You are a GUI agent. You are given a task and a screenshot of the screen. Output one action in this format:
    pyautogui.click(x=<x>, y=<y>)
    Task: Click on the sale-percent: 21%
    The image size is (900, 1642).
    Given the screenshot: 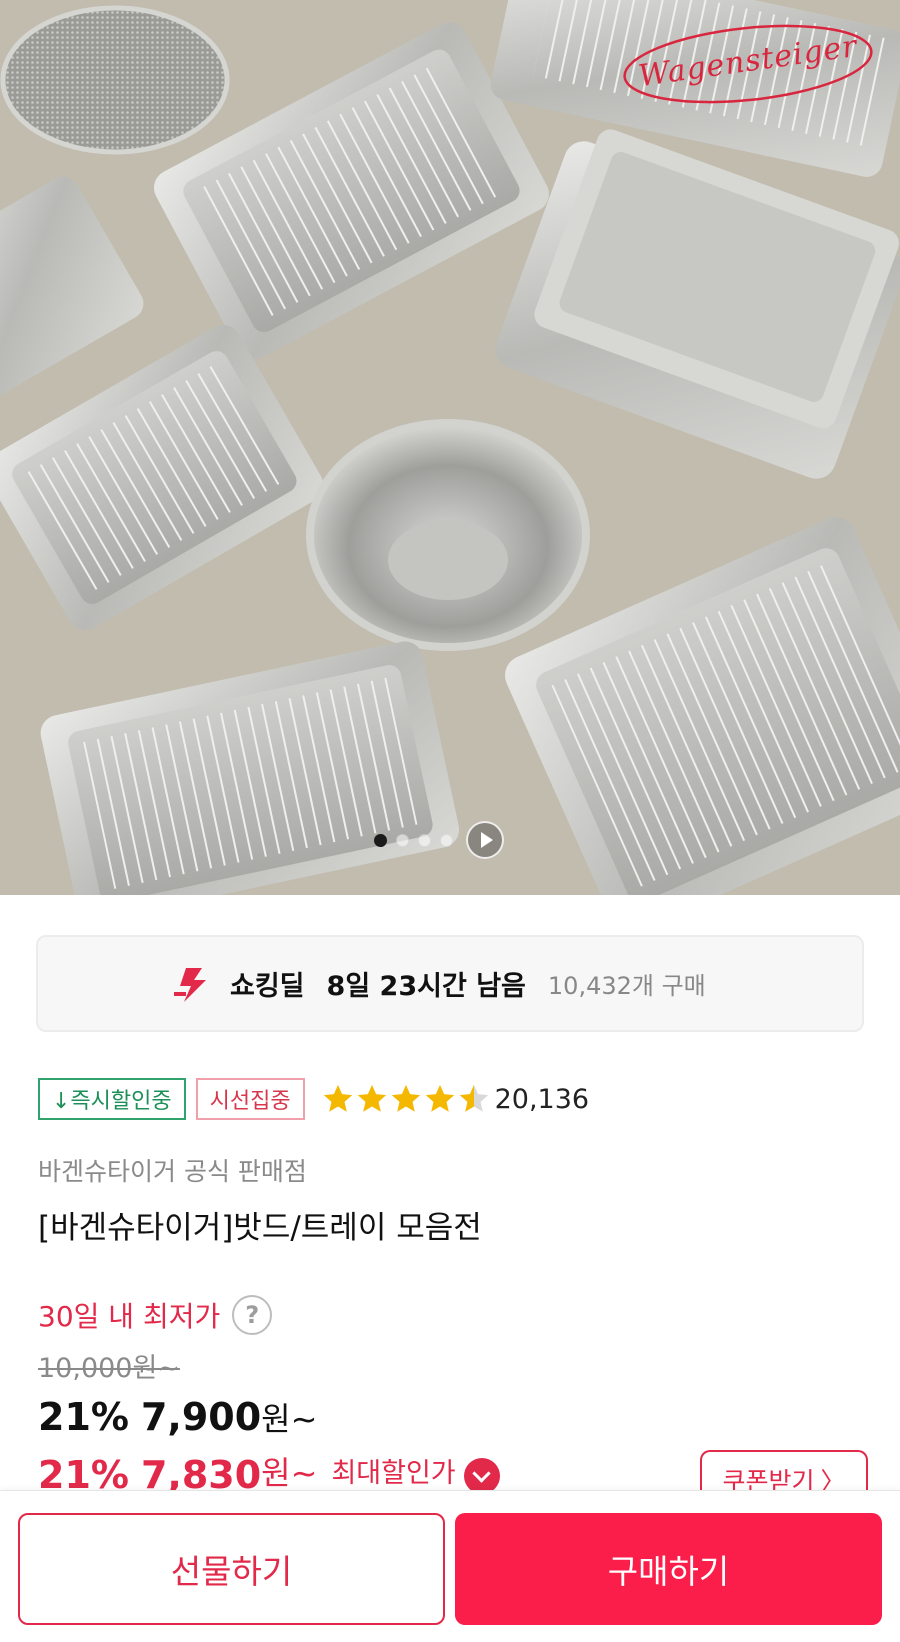 What is the action you would take?
    pyautogui.click(x=83, y=1417)
    